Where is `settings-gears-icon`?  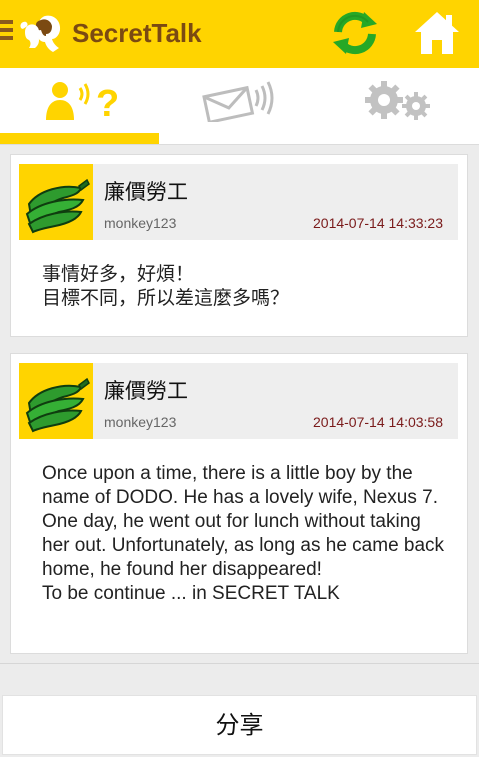
settings-gears-icon is located at coordinates (397, 100).